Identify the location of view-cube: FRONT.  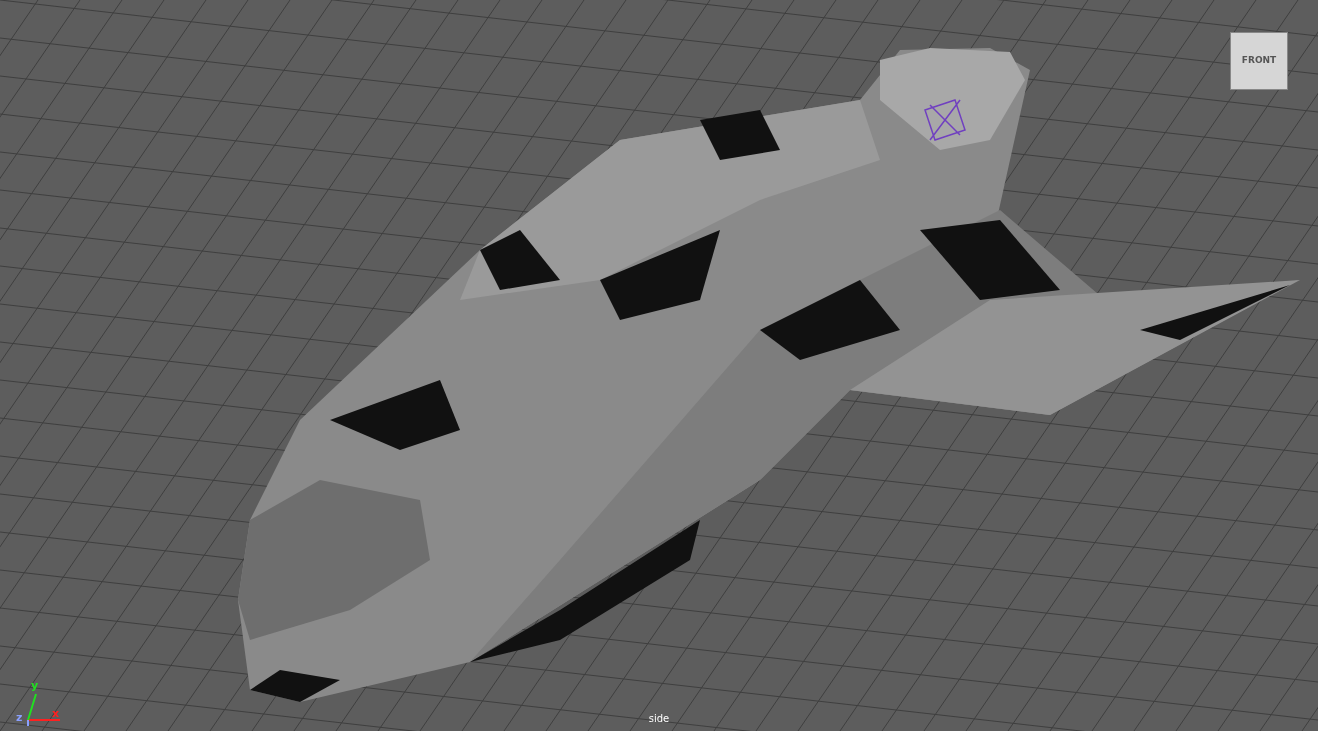
(1259, 61).